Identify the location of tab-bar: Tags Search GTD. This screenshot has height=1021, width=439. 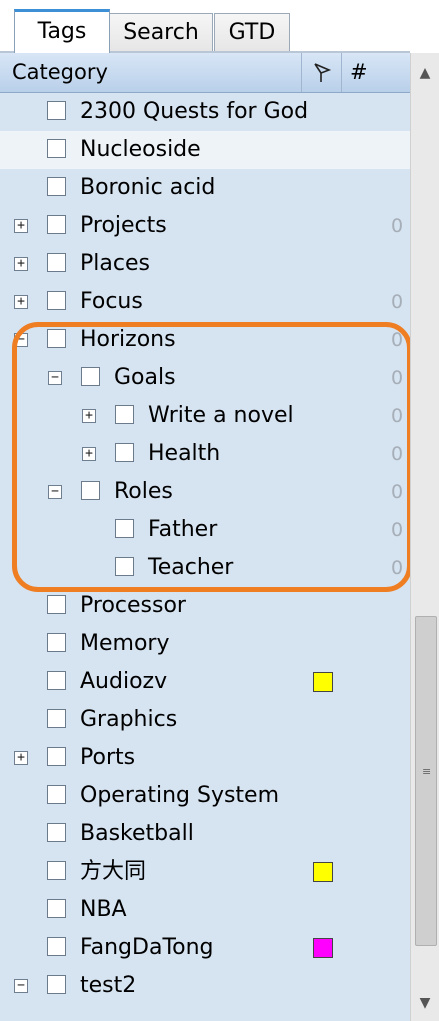
(205, 26).